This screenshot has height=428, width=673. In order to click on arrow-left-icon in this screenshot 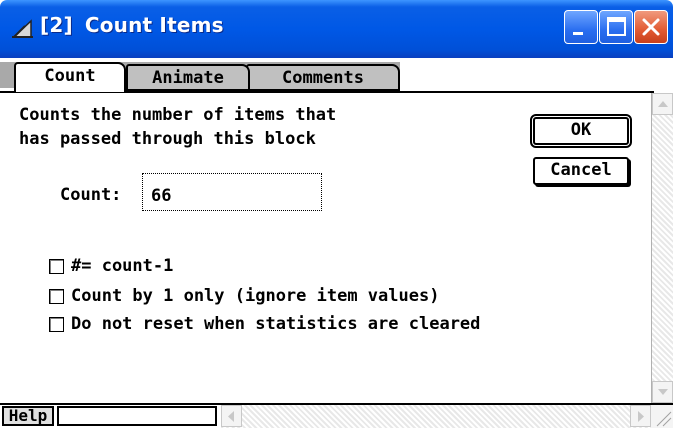, I will do `click(231, 416)`.